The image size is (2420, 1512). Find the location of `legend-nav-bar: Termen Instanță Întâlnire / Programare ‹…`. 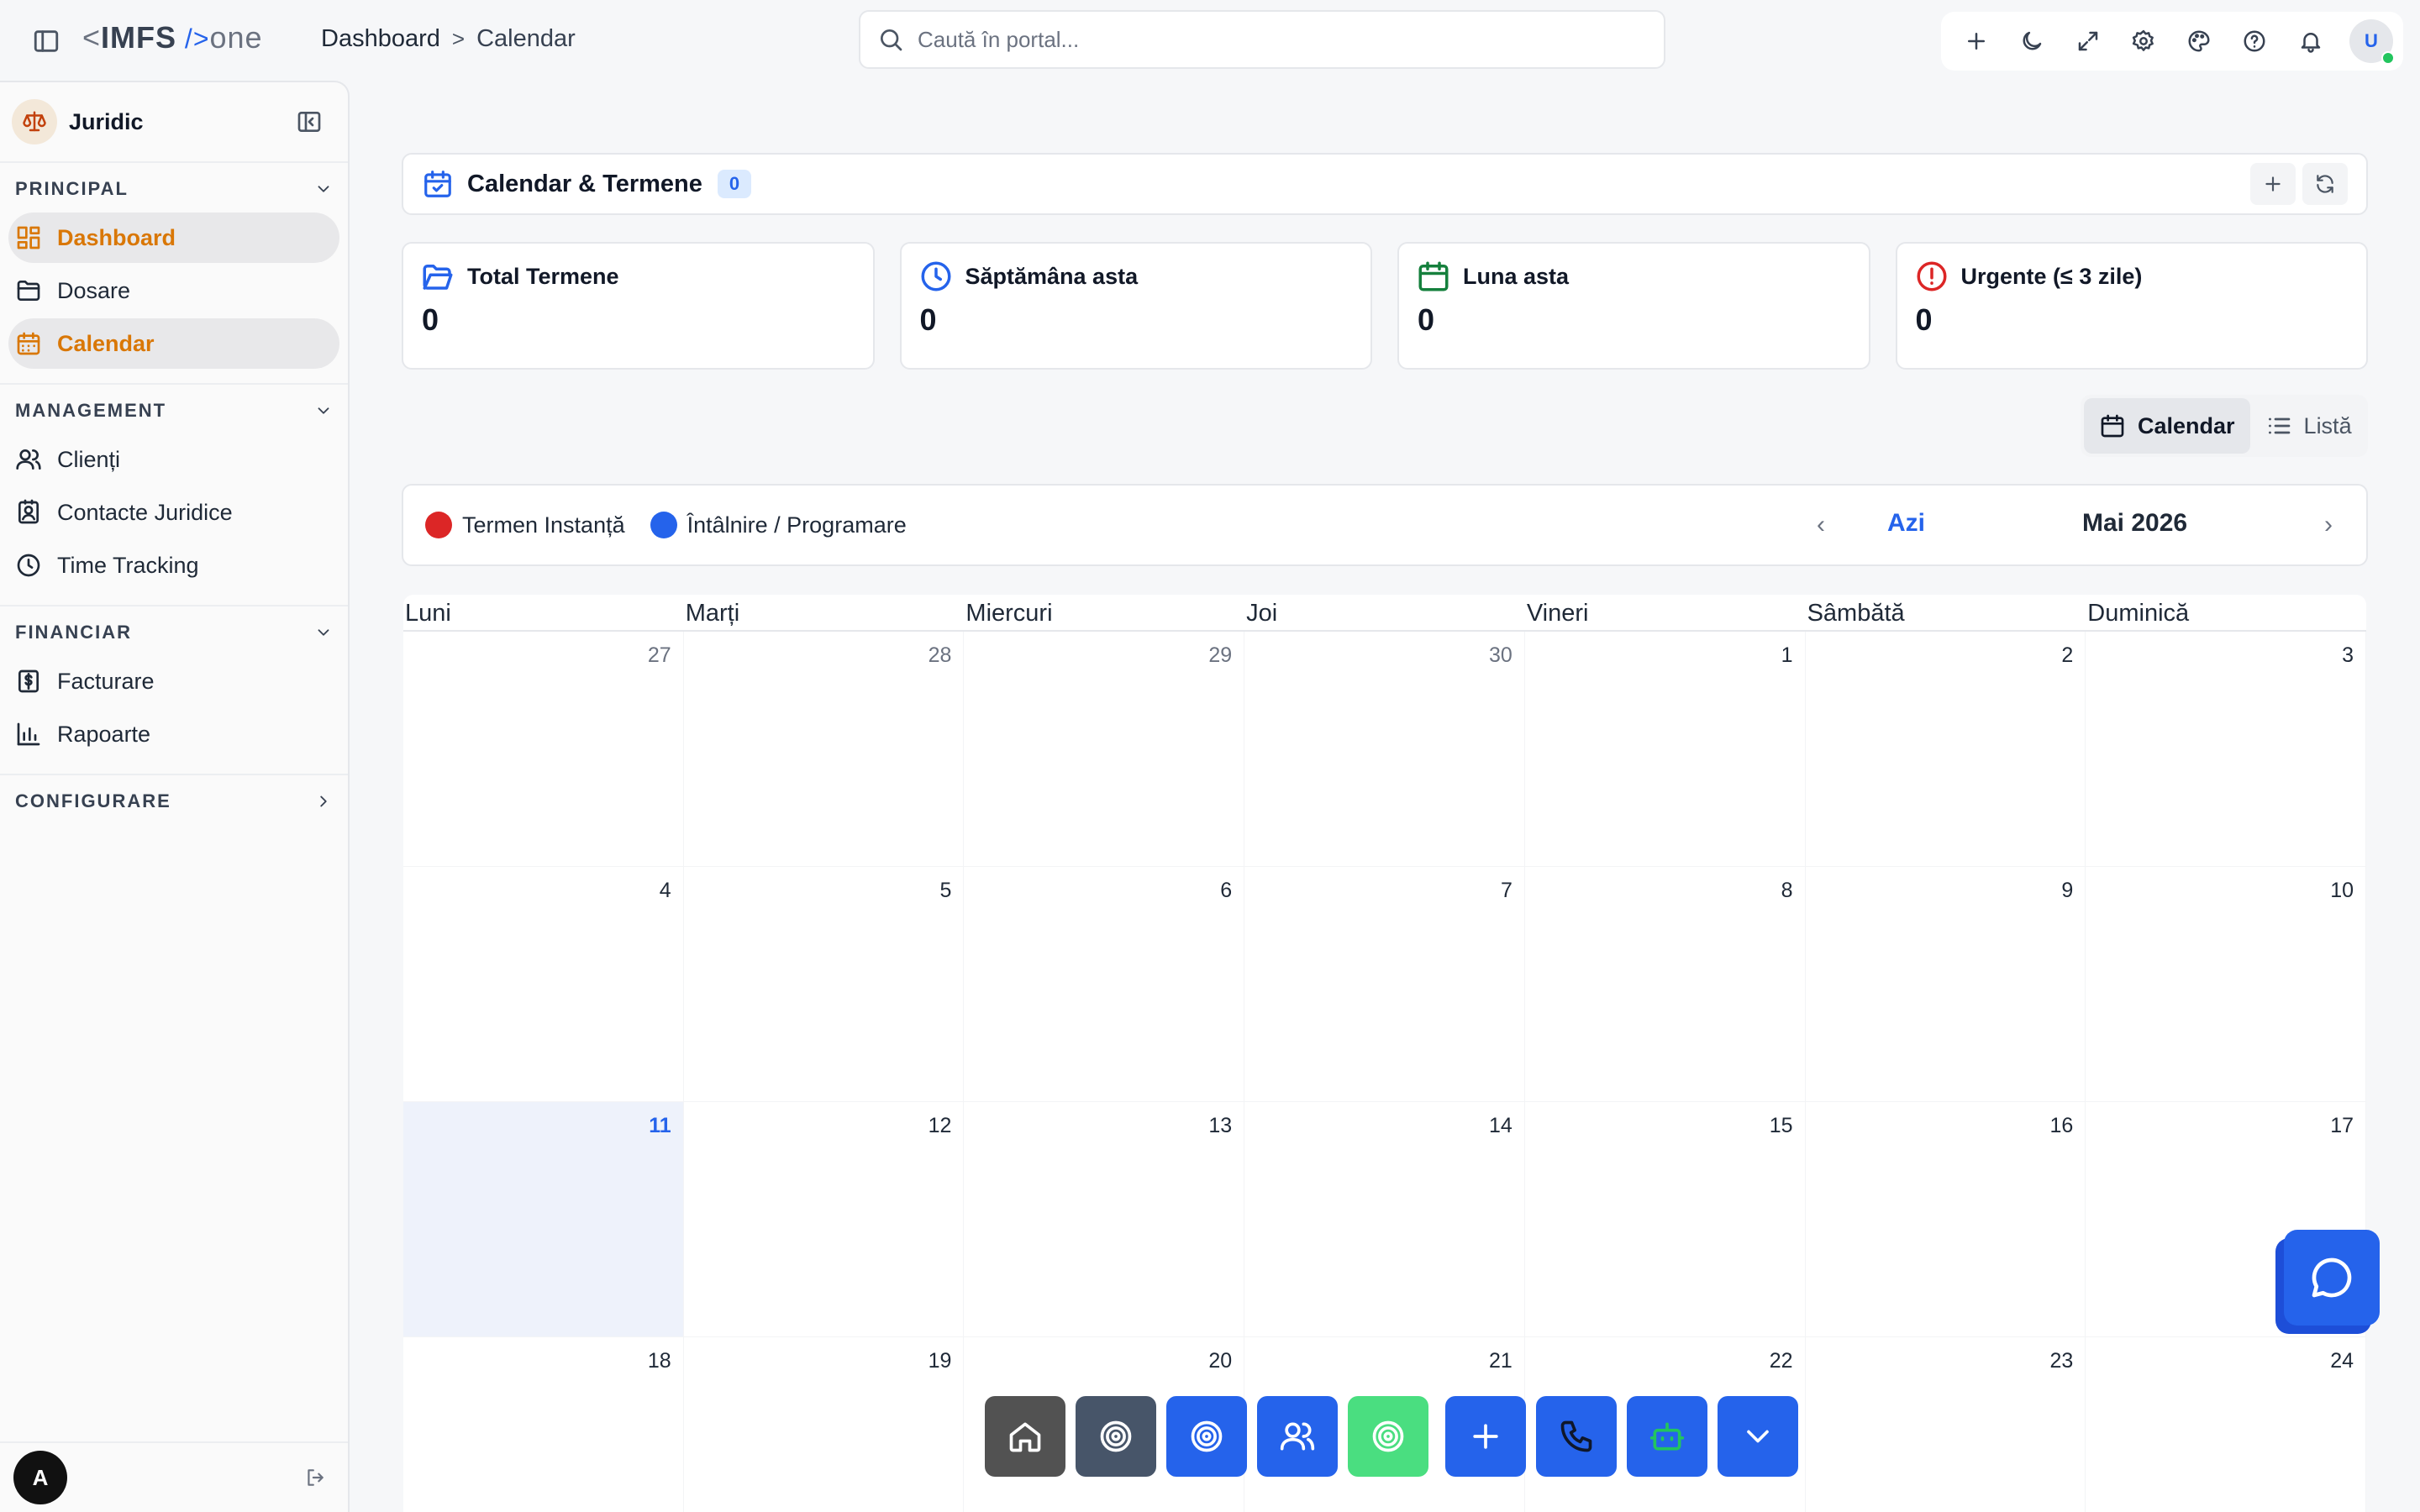

legend-nav-bar: Termen Instanță Întâlnire / Programare ‹… is located at coordinates (1385, 525).